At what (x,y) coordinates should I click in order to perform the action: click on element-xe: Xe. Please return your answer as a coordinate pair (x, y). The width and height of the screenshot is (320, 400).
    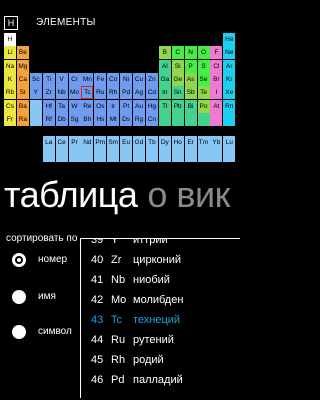
    Looking at the image, I should click on (229, 93).